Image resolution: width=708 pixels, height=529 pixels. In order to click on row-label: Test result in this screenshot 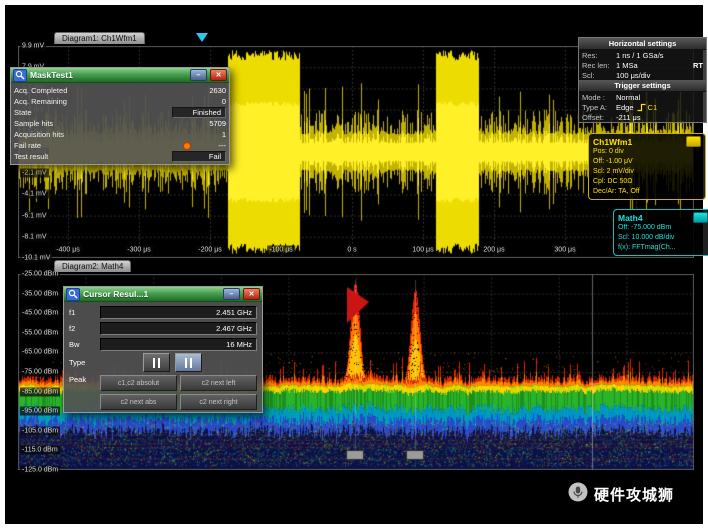, I will do `click(31, 156)`.